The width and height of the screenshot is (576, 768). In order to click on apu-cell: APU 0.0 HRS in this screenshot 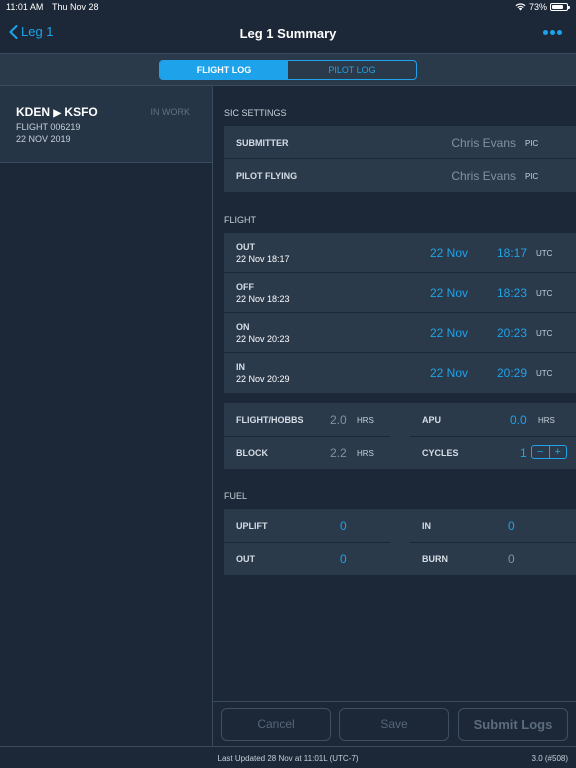, I will do `click(493, 419)`.